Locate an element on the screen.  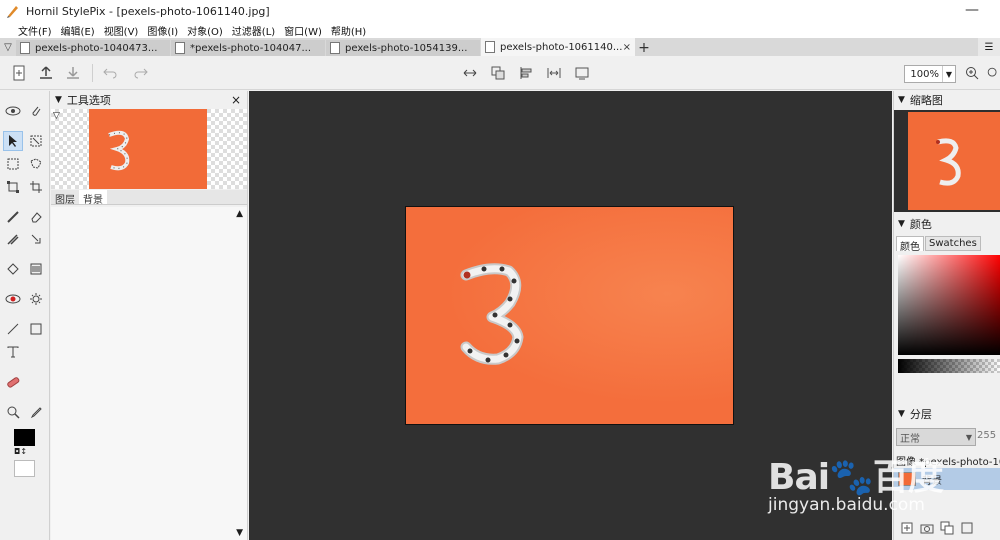
crop-icon is located at coordinates (36, 187).